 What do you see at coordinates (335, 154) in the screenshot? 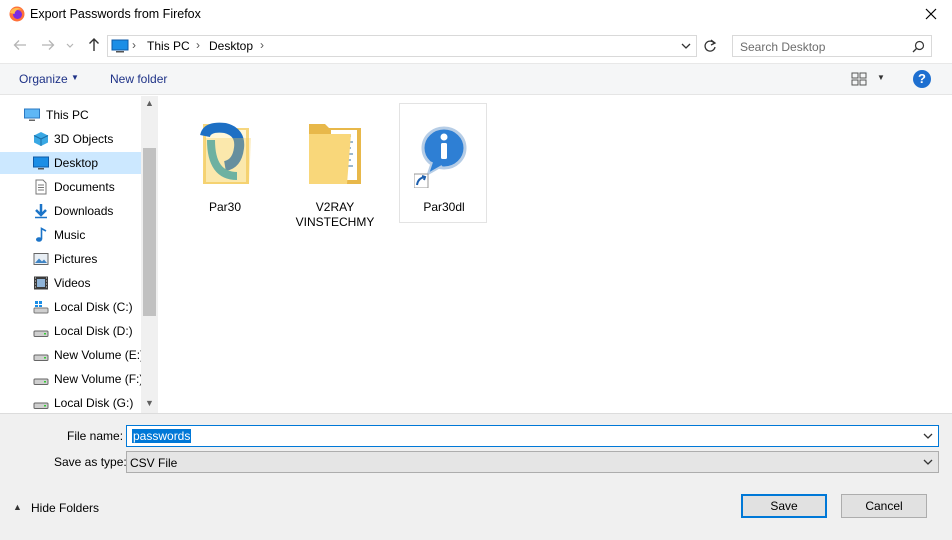
I see `folder-icon` at bounding box center [335, 154].